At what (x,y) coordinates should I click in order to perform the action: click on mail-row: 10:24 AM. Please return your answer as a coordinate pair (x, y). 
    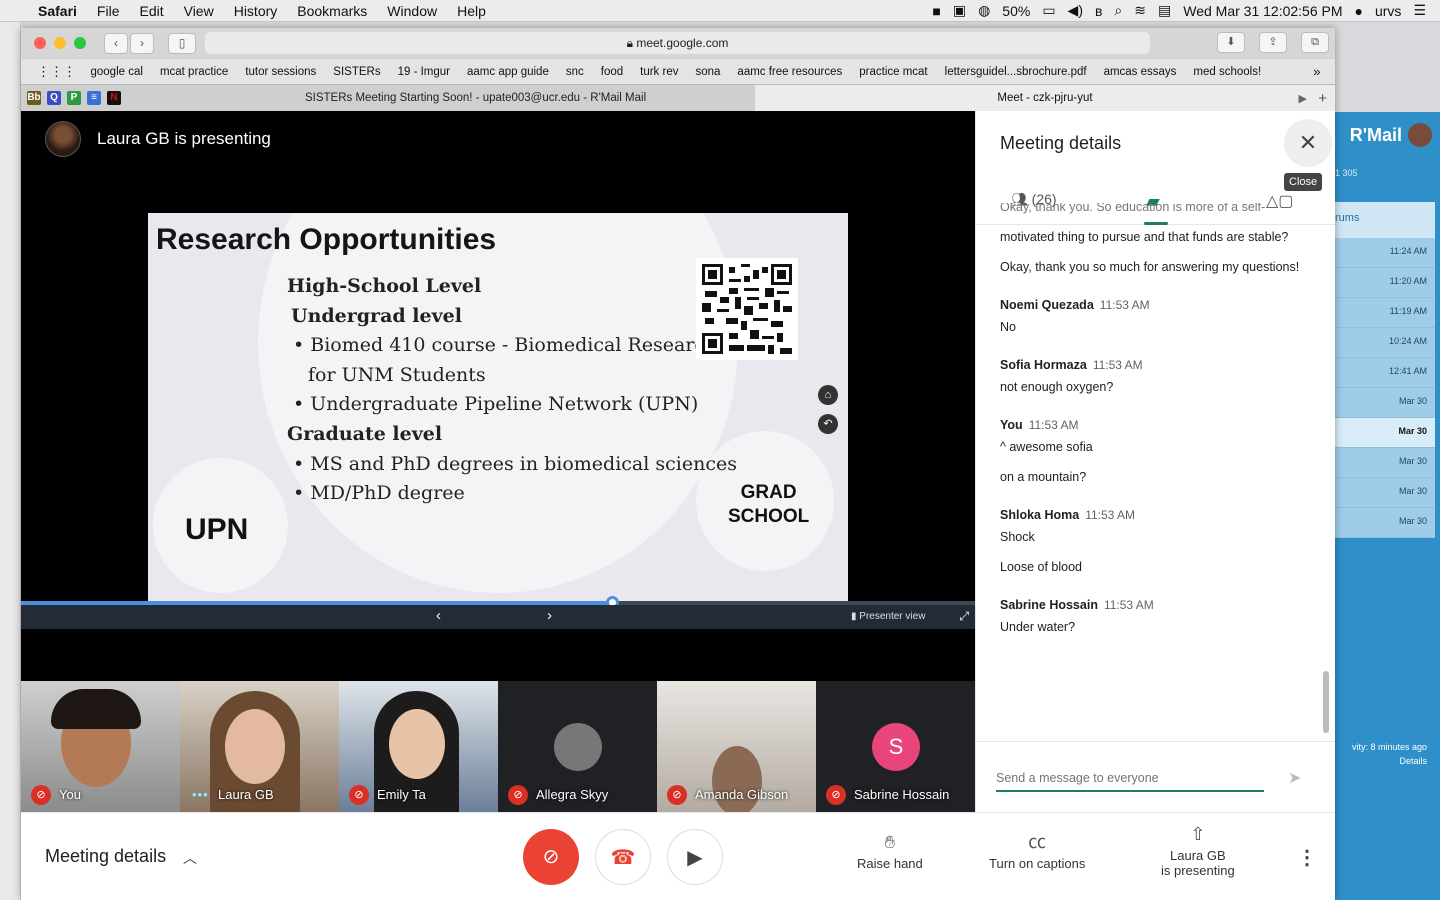
    Looking at the image, I should click on (1385, 343).